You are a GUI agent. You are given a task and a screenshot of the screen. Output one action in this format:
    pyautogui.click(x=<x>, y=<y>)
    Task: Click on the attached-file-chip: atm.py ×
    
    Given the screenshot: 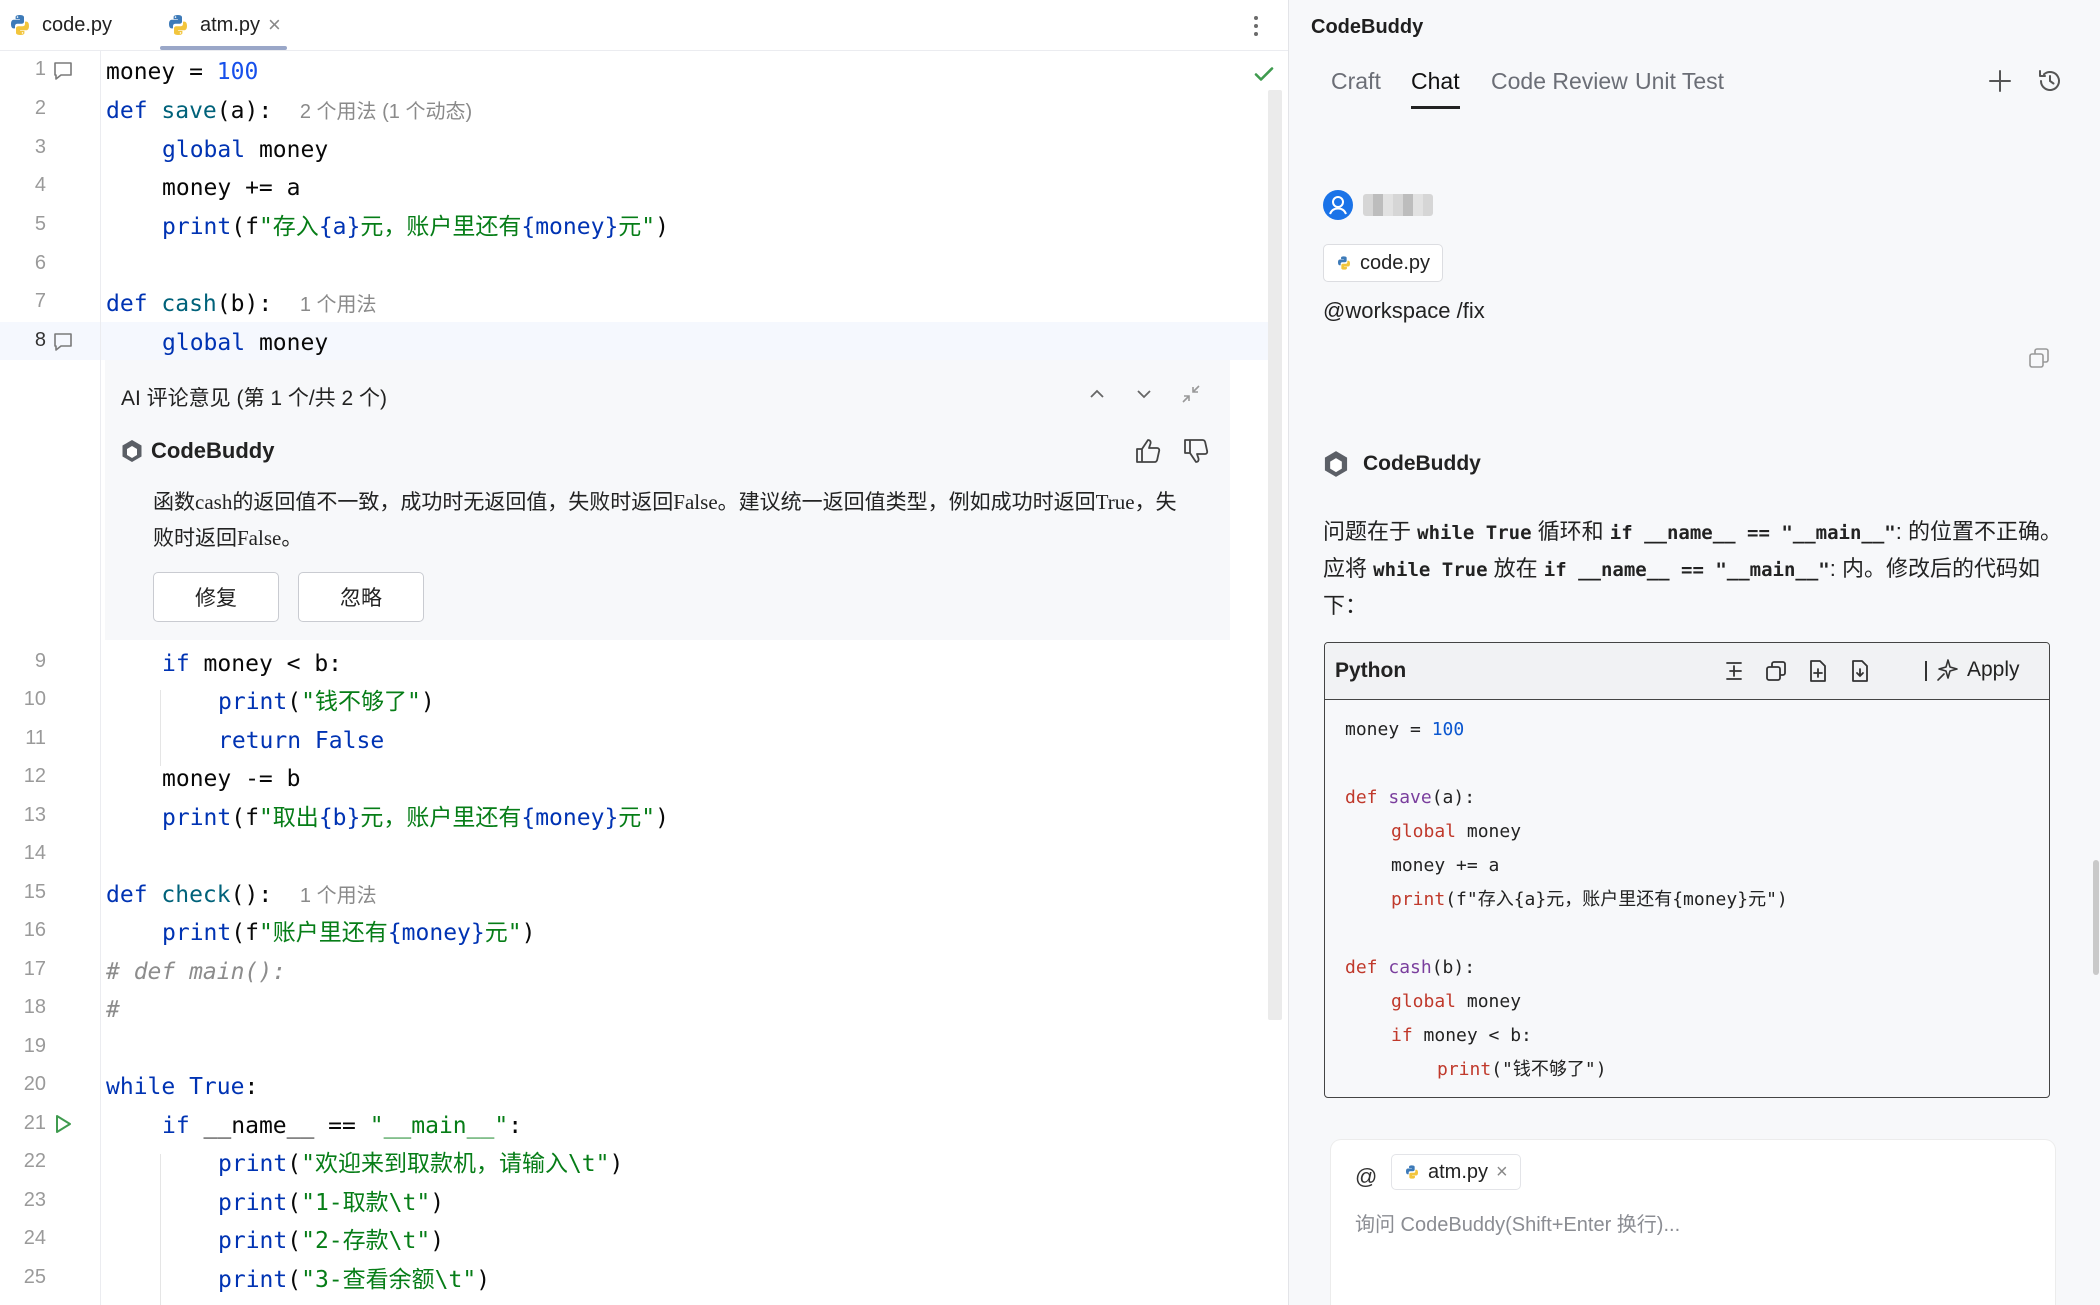 What is the action you would take?
    pyautogui.click(x=1456, y=1172)
    